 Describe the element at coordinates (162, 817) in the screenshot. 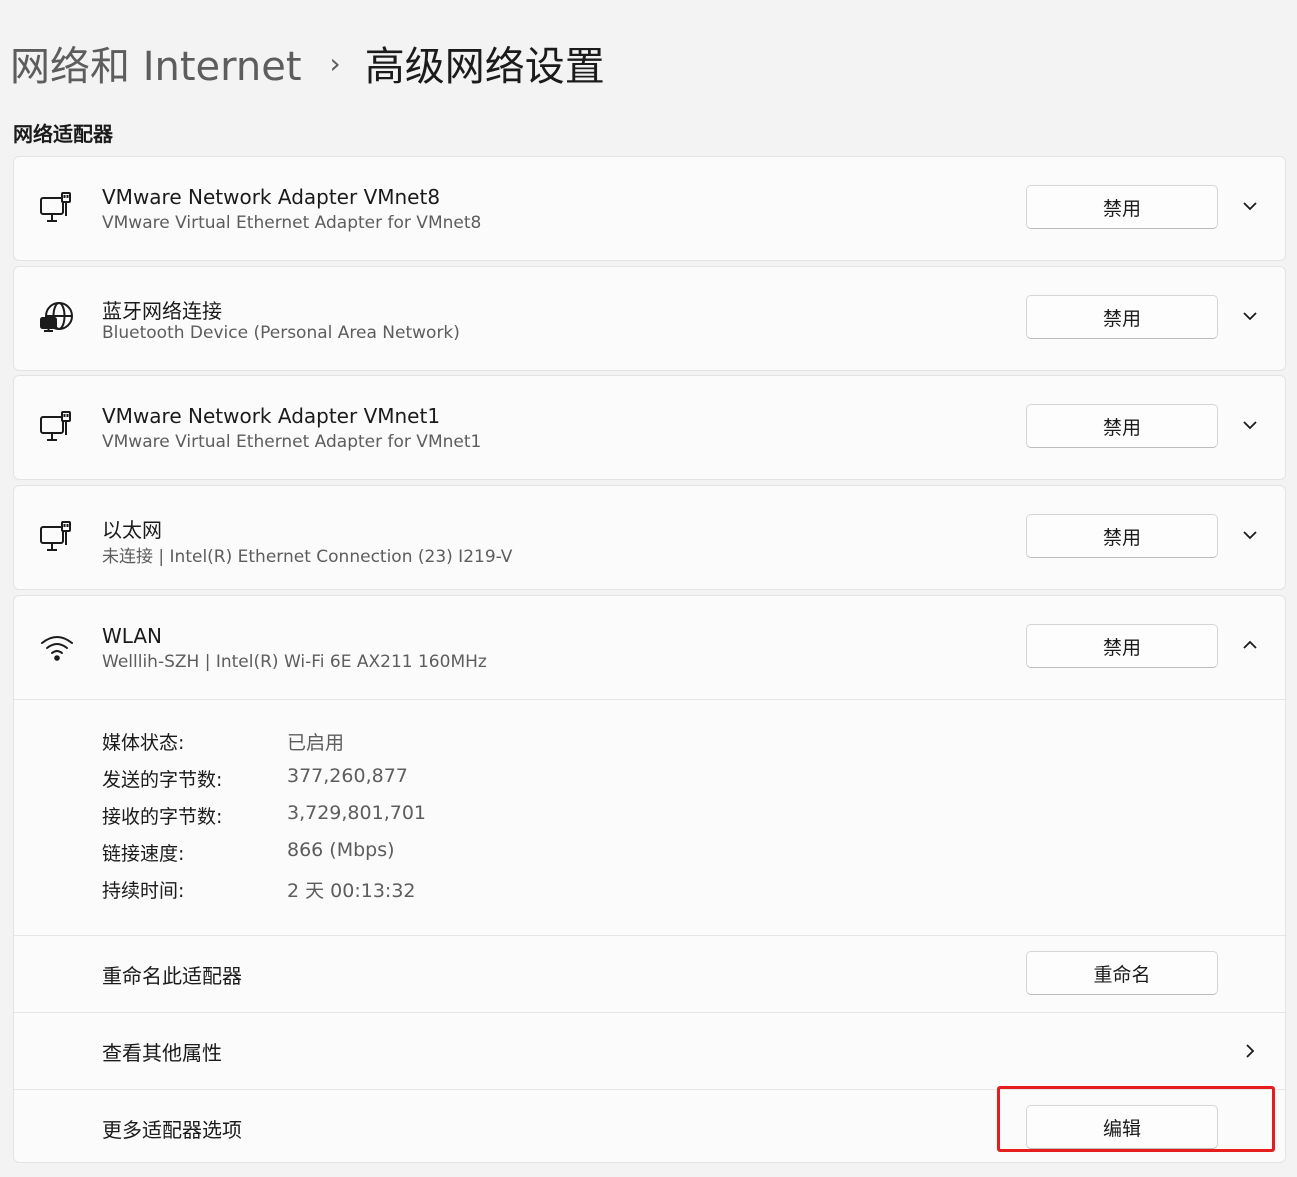

I see `detail-label: 接收的字节数:` at that location.